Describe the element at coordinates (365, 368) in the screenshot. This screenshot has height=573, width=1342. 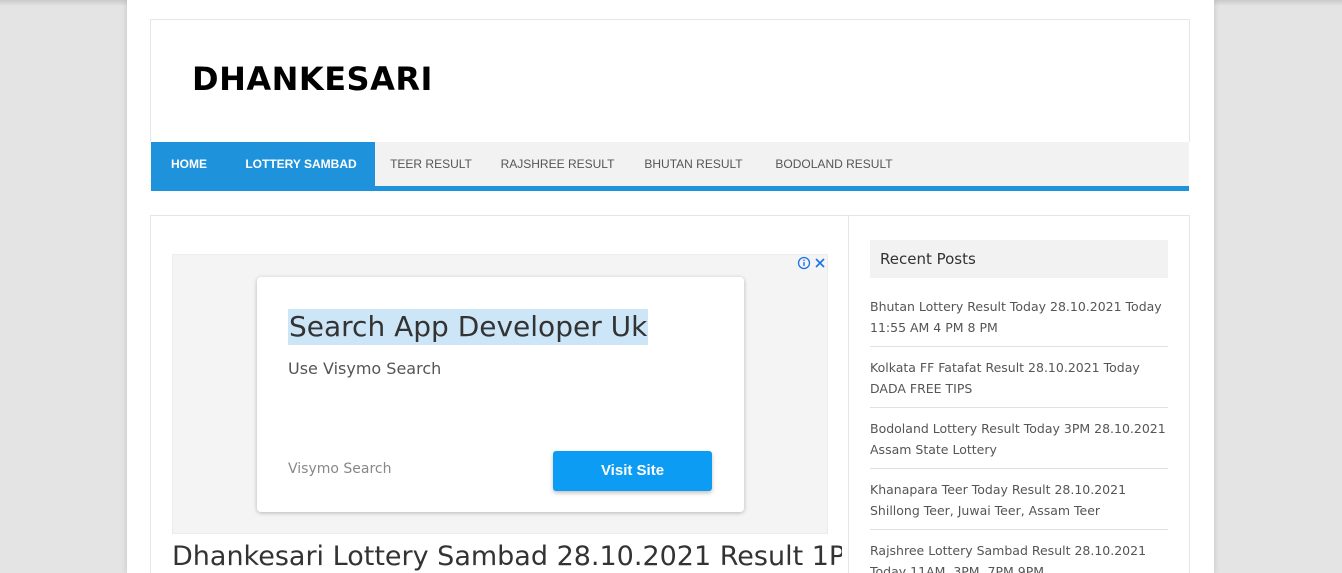
I see `ad-subtitle: Use Visymo Search` at that location.